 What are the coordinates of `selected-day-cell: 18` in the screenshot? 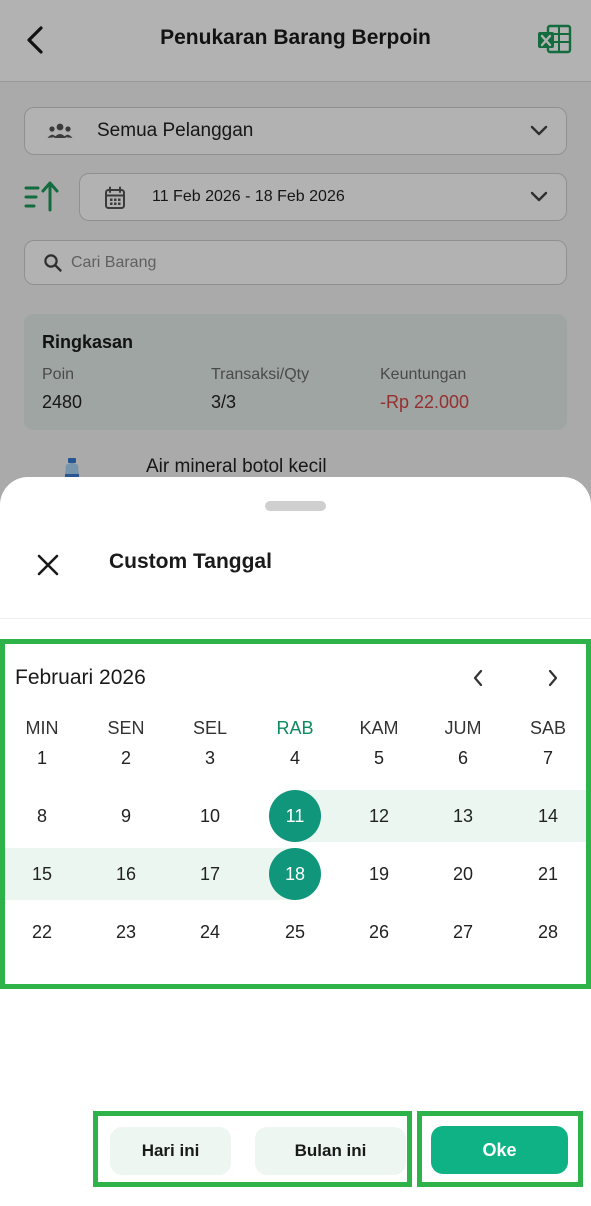 It's located at (295, 874).